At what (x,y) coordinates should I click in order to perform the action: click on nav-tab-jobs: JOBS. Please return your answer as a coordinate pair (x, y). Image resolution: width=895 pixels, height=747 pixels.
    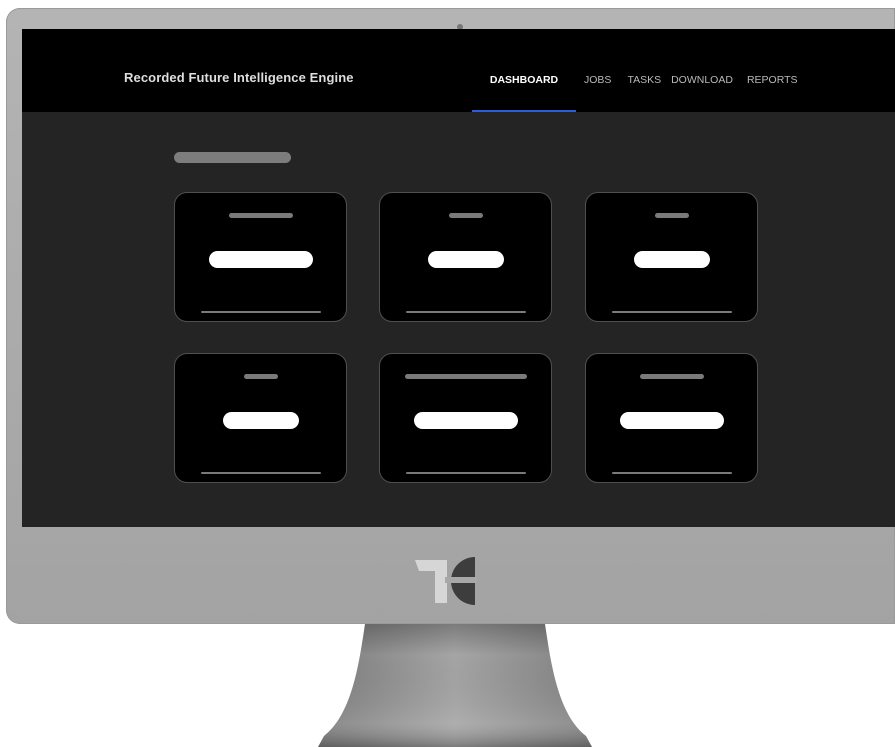
    Looking at the image, I should click on (597, 70).